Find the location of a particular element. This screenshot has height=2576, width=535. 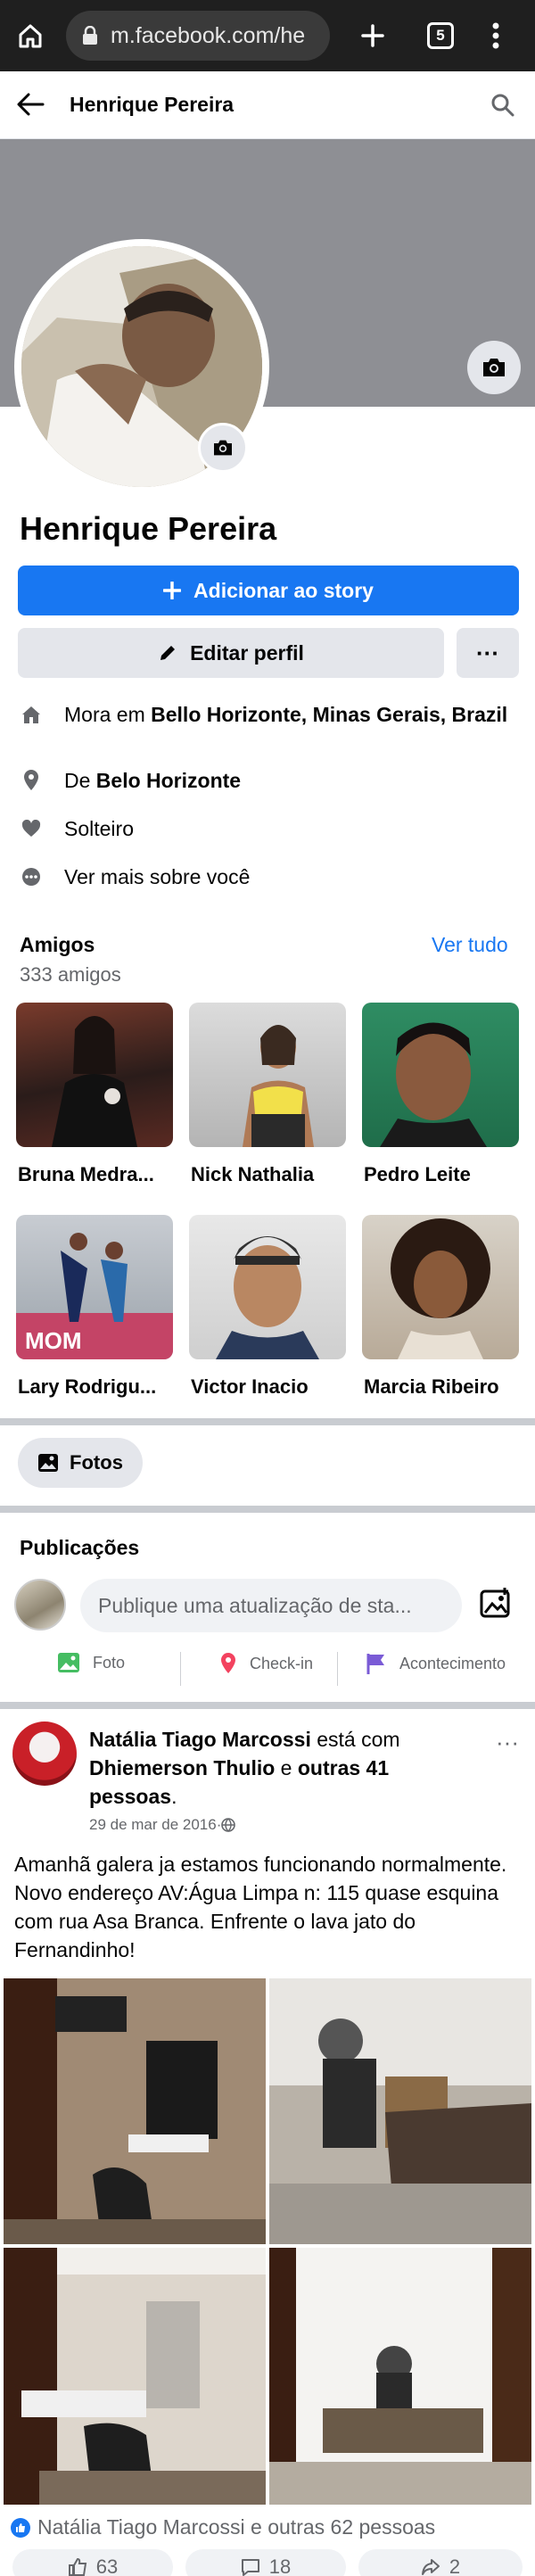

home-icon is located at coordinates (30, 36).